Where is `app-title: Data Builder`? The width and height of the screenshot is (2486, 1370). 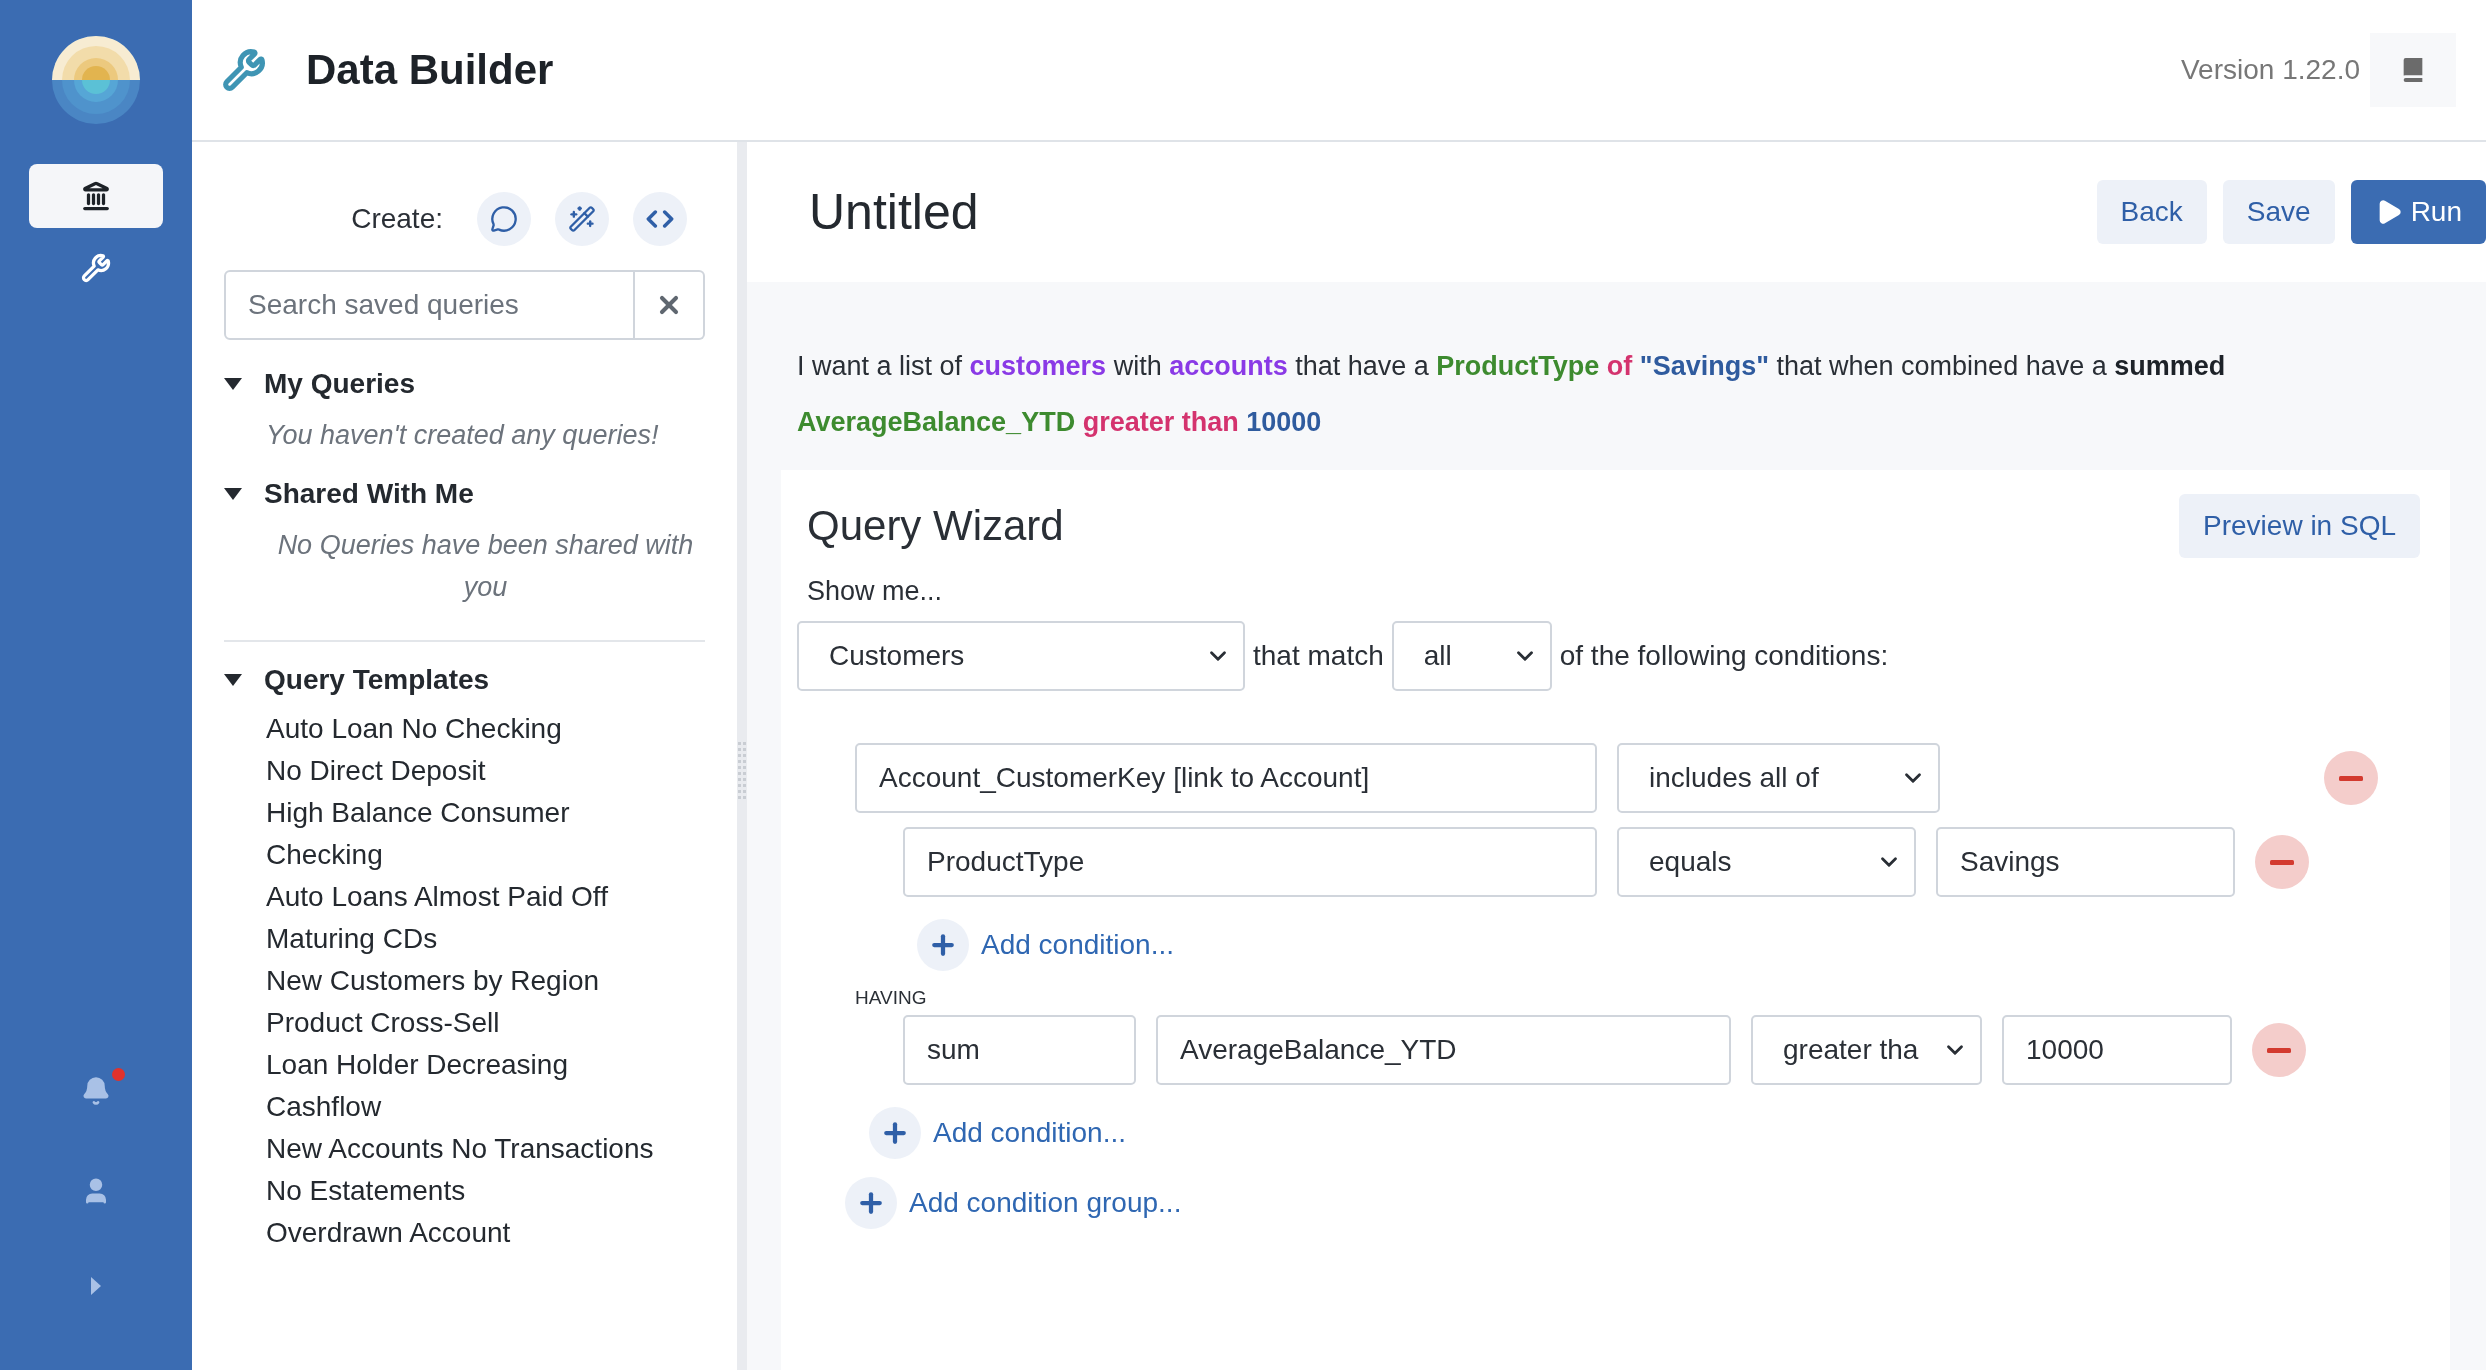
app-title: Data Builder is located at coordinates (430, 70).